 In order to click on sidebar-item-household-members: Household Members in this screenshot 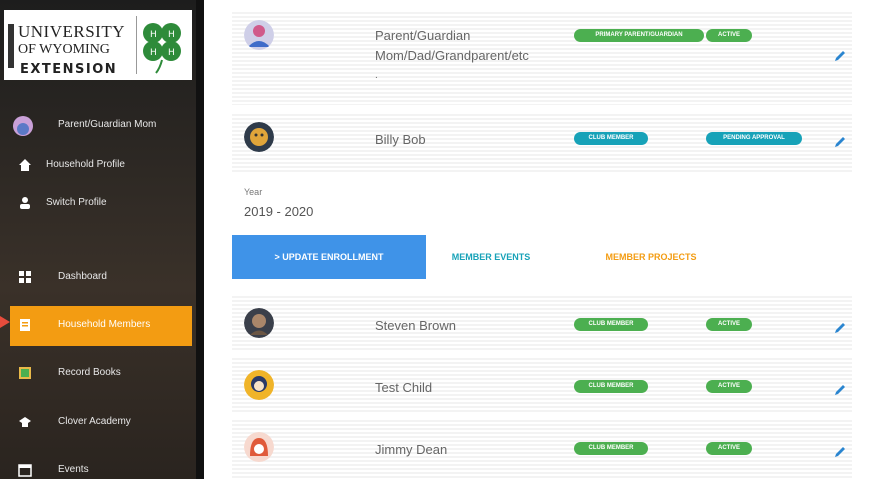, I will do `click(101, 326)`.